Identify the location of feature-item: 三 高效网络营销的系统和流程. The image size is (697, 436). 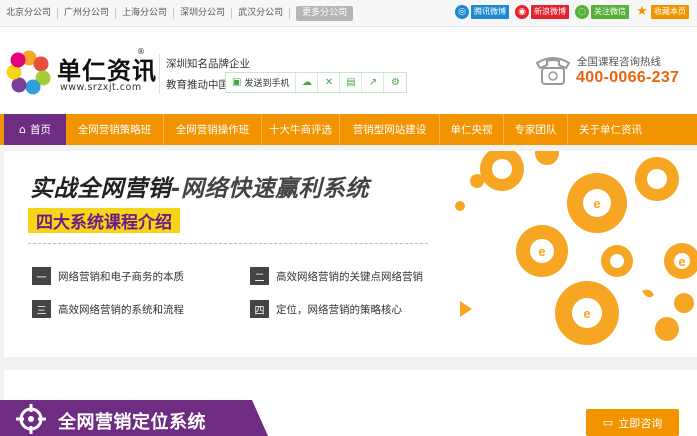
(108, 309).